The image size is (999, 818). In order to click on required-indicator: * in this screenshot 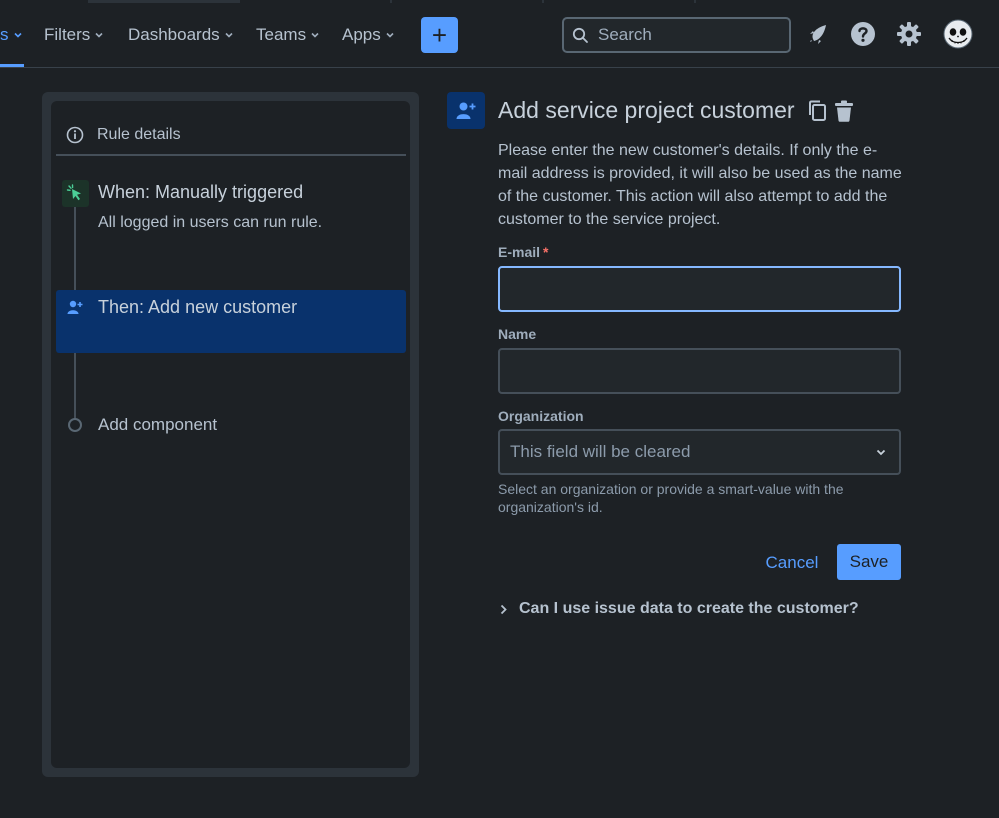, I will do `click(546, 252)`.